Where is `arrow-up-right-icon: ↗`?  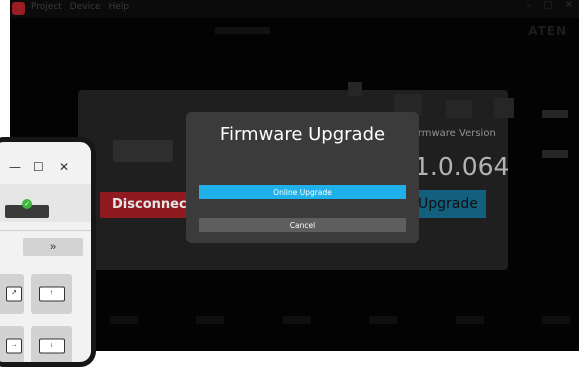
arrow-up-right-icon: ↗ is located at coordinates (14, 294).